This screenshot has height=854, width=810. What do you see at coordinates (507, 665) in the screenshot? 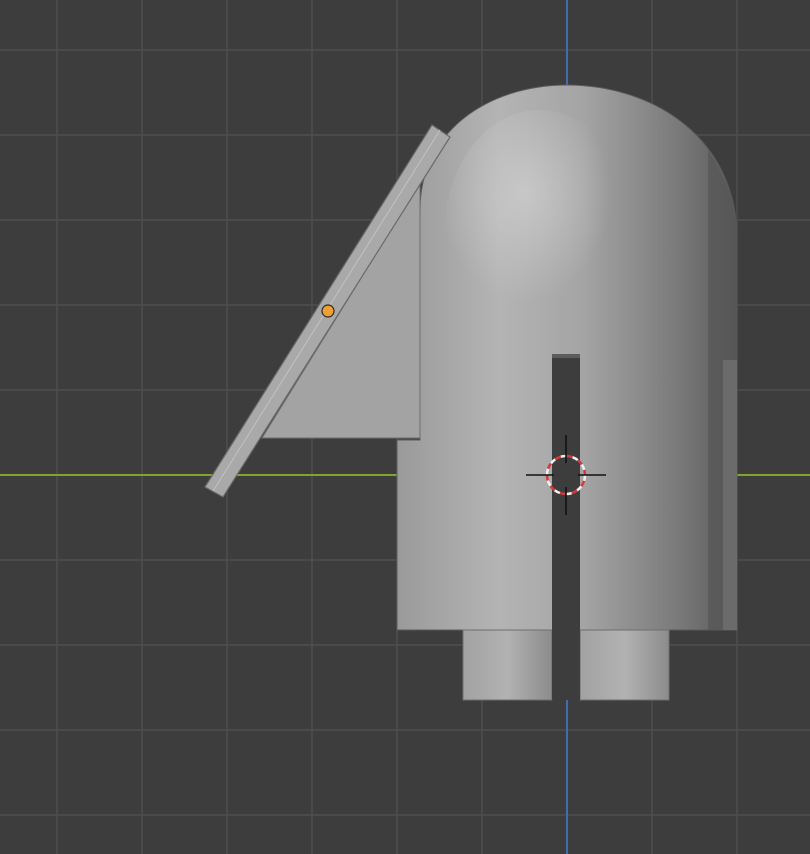
I see `left-leg` at bounding box center [507, 665].